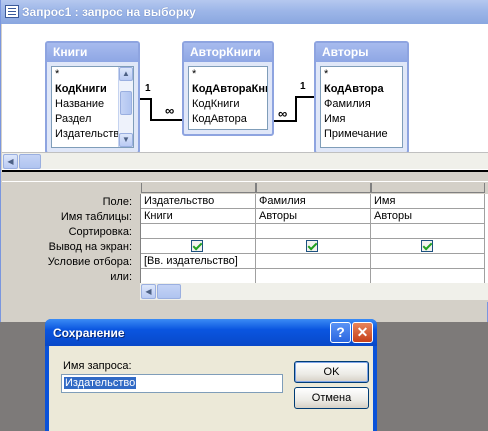  I want to click on query-window-title: Запрос1 : запрос на выборку, so click(109, 12).